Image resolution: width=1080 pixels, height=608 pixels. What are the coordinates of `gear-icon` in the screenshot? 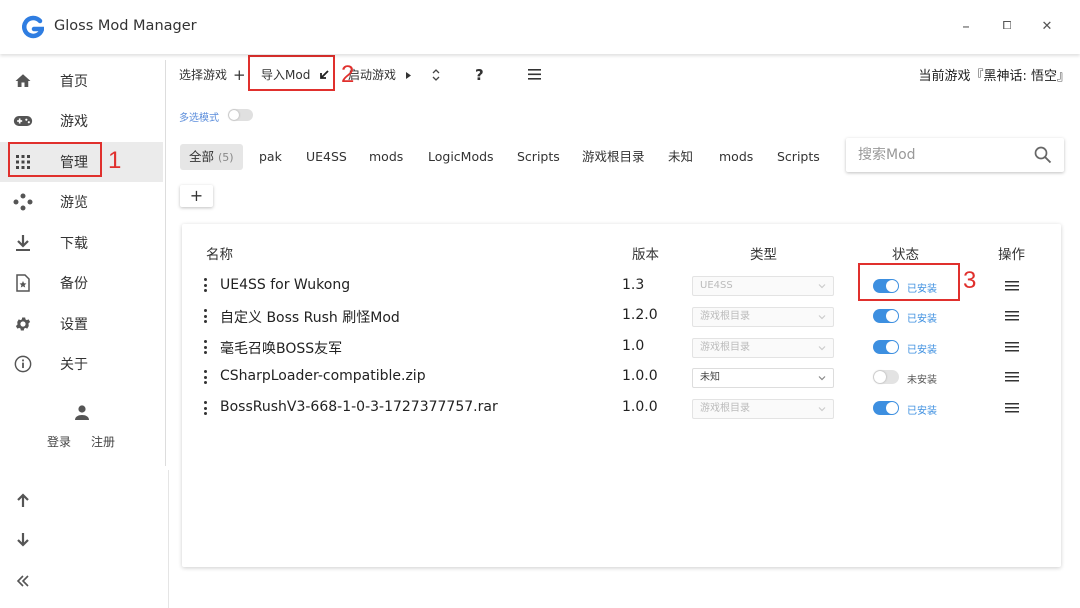 It's located at (23, 324).